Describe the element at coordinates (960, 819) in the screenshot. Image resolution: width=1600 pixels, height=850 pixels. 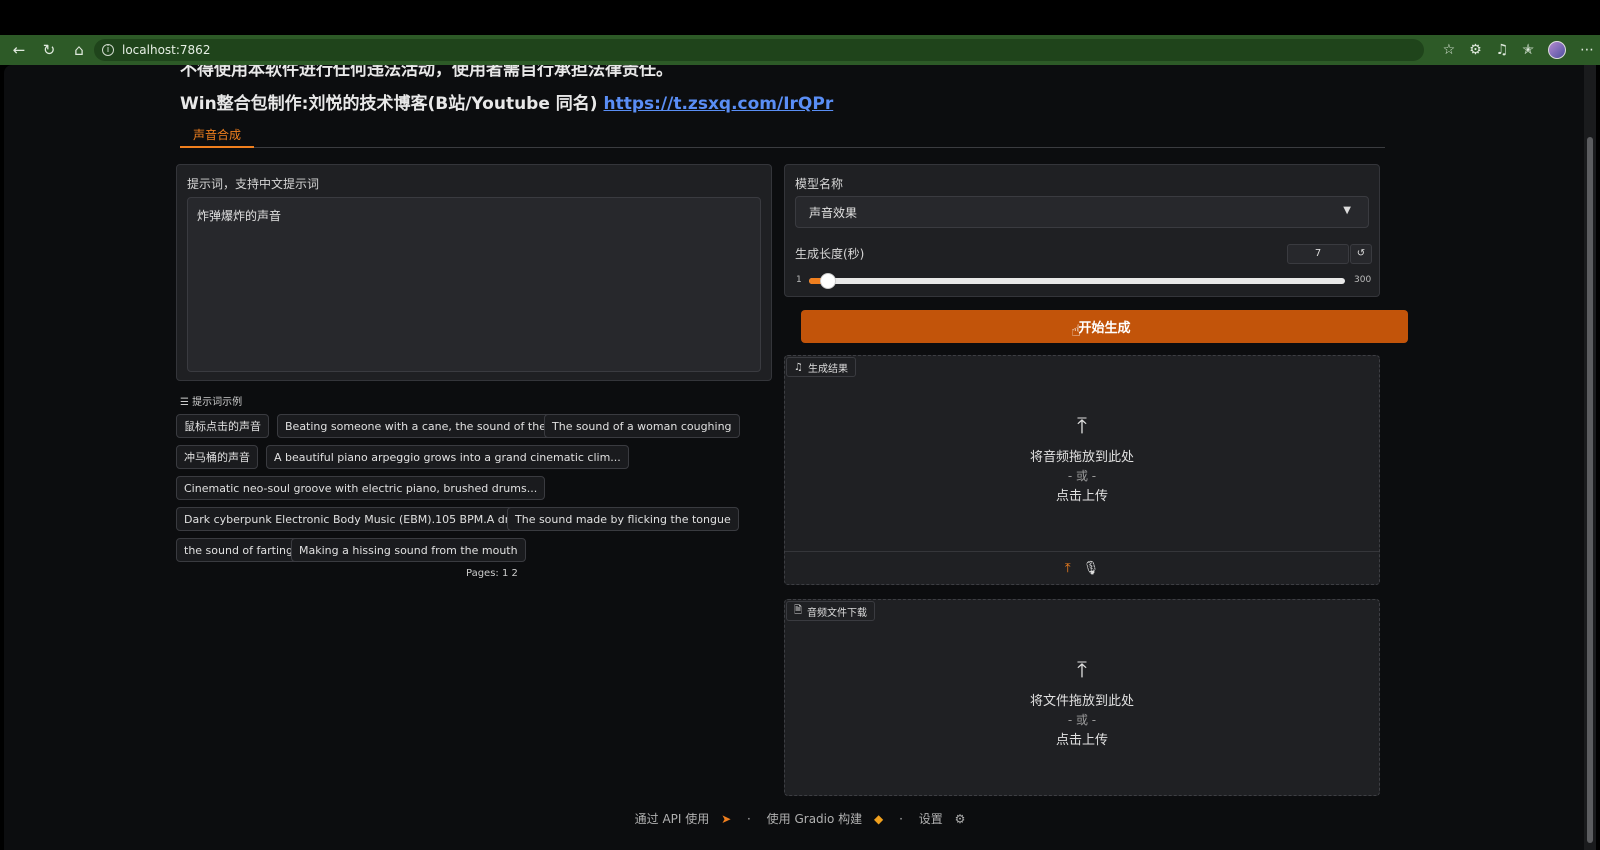
I see `gear-icon: ⚙` at that location.